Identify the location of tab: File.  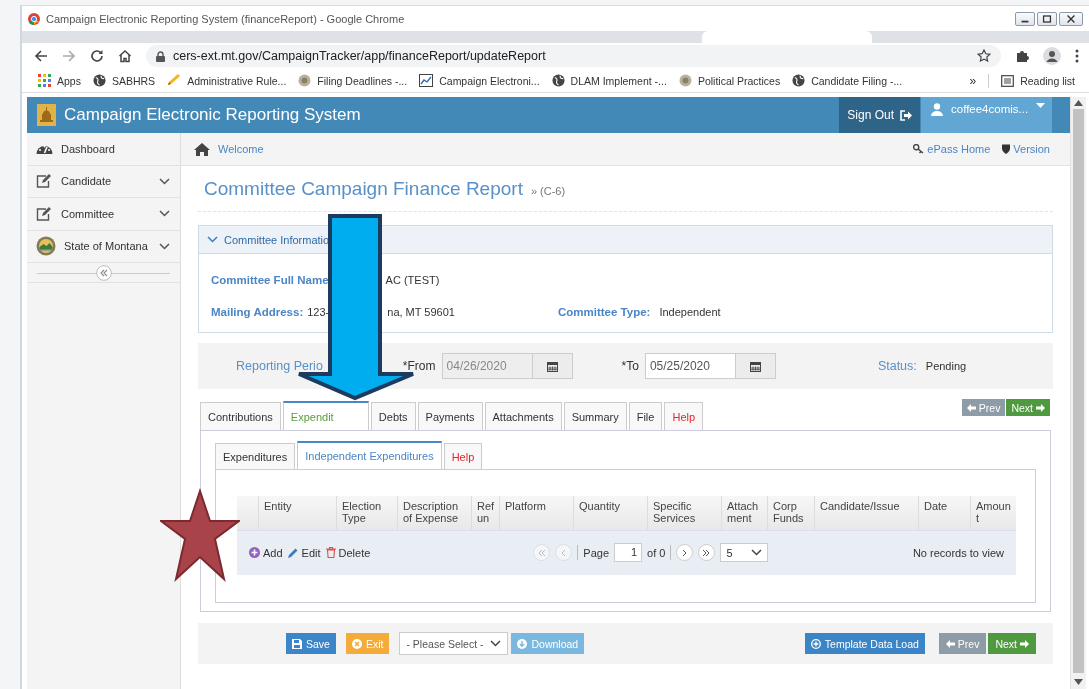
(645, 416).